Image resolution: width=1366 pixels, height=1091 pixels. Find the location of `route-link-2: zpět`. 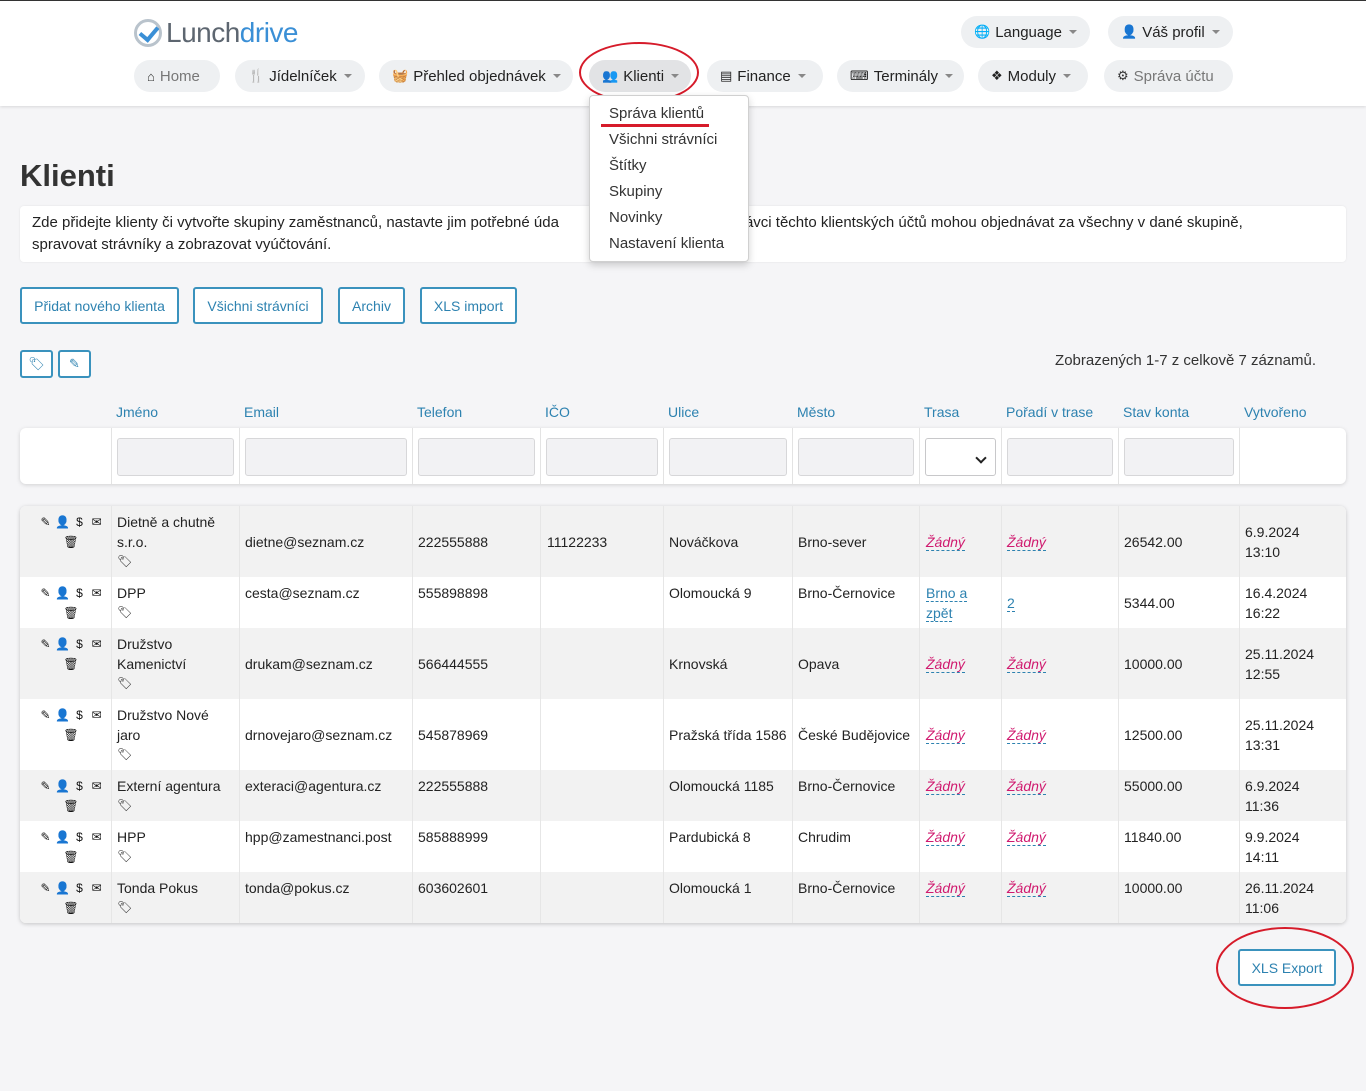

route-link-2: zpět is located at coordinates (939, 613).